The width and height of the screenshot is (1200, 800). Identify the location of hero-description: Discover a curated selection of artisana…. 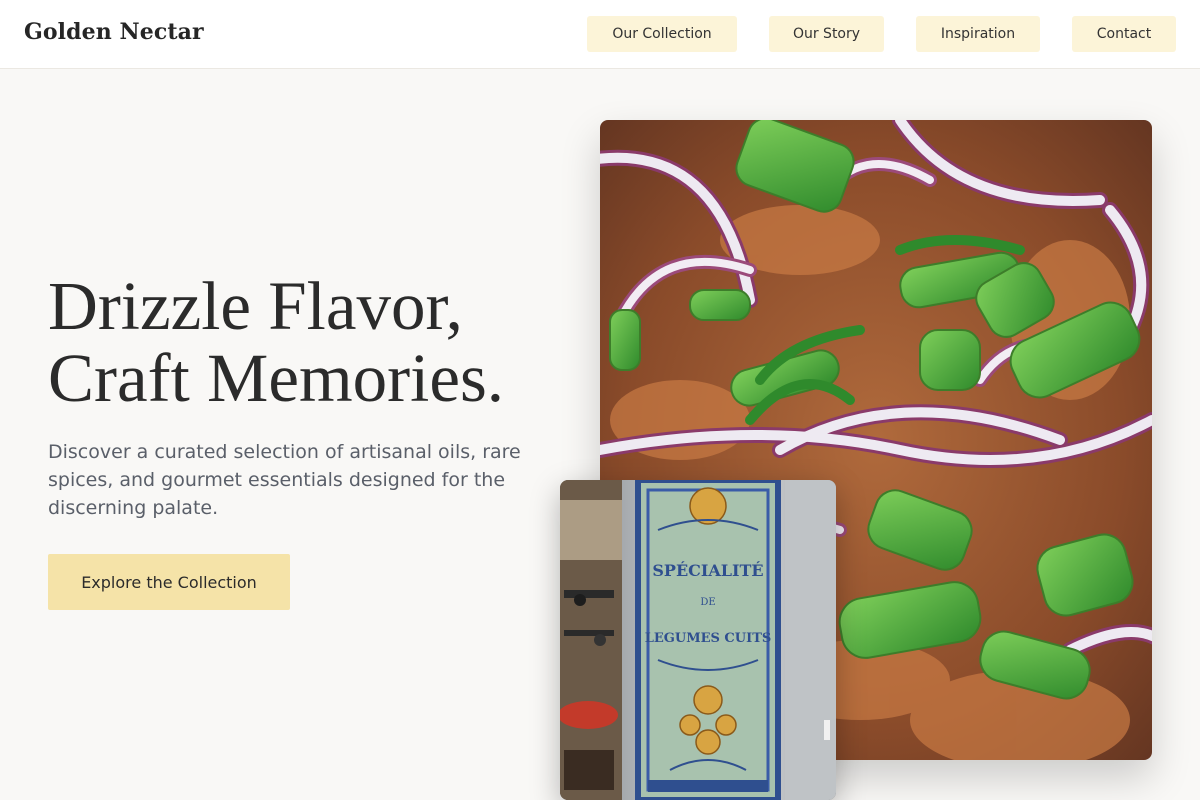
(284, 480).